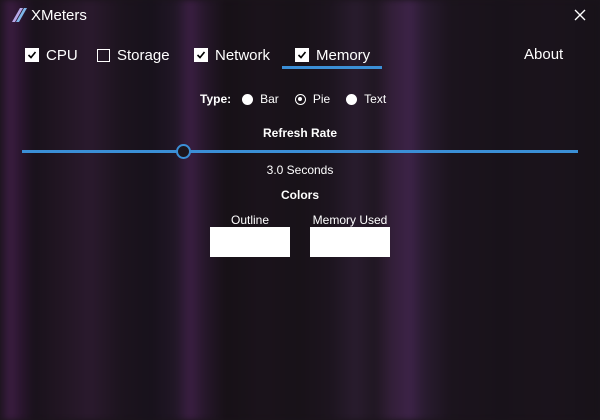  I want to click on type-selector: Type: Bar Pie Text, so click(301, 99).